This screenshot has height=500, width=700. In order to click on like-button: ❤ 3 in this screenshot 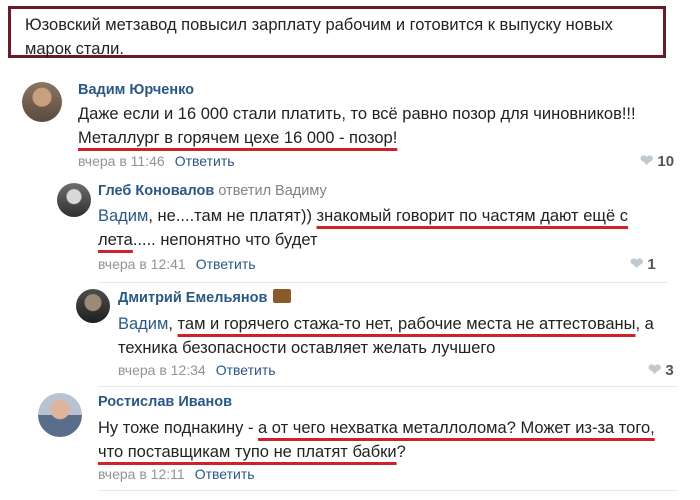, I will do `click(661, 370)`.